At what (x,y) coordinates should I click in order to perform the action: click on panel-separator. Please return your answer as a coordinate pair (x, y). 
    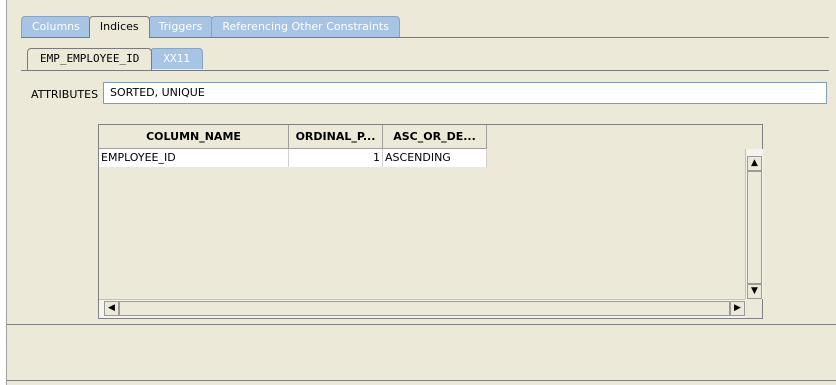
    Looking at the image, I should click on (421, 324).